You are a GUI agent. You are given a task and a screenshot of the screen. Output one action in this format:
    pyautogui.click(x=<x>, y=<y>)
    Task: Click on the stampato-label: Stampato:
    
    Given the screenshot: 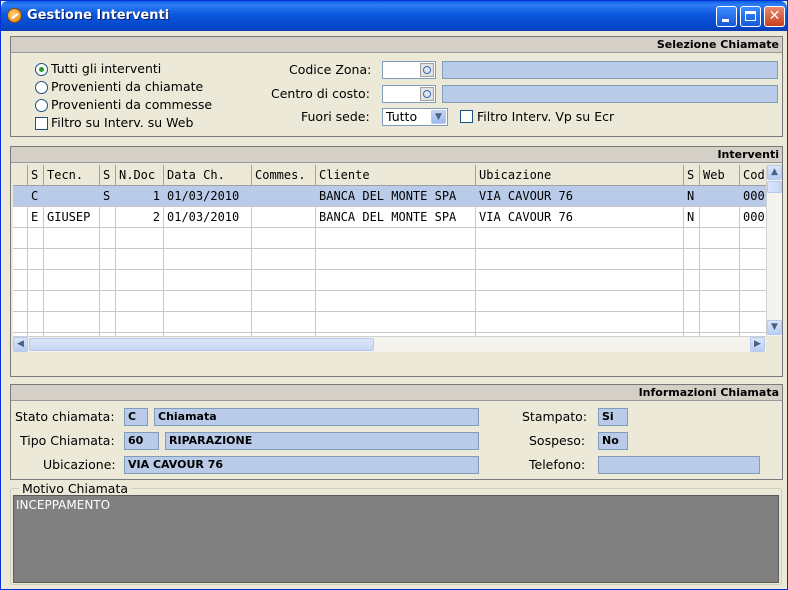 What is the action you would take?
    pyautogui.click(x=555, y=416)
    